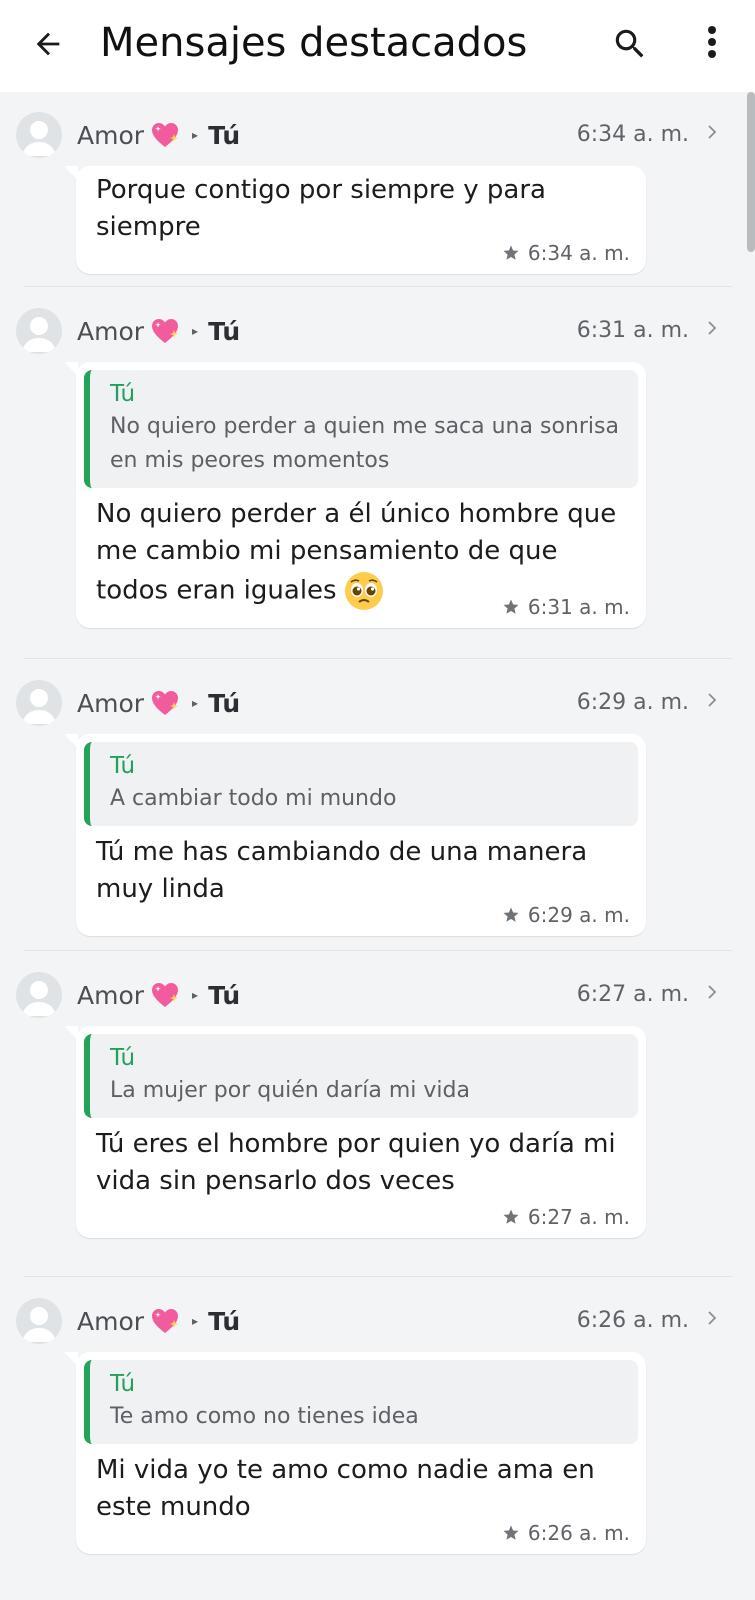 The width and height of the screenshot is (755, 1600). I want to click on item-time: 6:26 a. m., so click(632, 1320).